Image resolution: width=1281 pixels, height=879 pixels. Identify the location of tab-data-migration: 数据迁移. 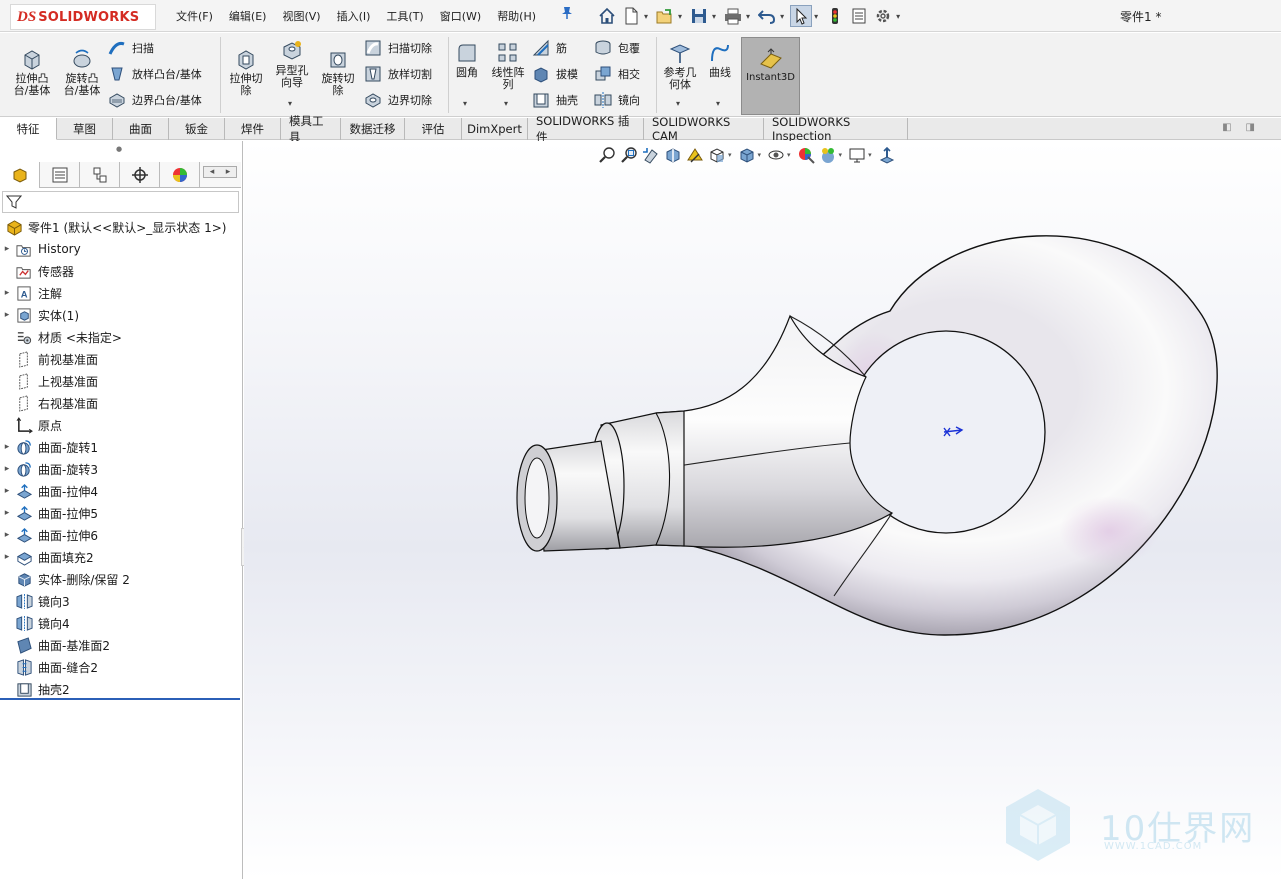
(373, 129).